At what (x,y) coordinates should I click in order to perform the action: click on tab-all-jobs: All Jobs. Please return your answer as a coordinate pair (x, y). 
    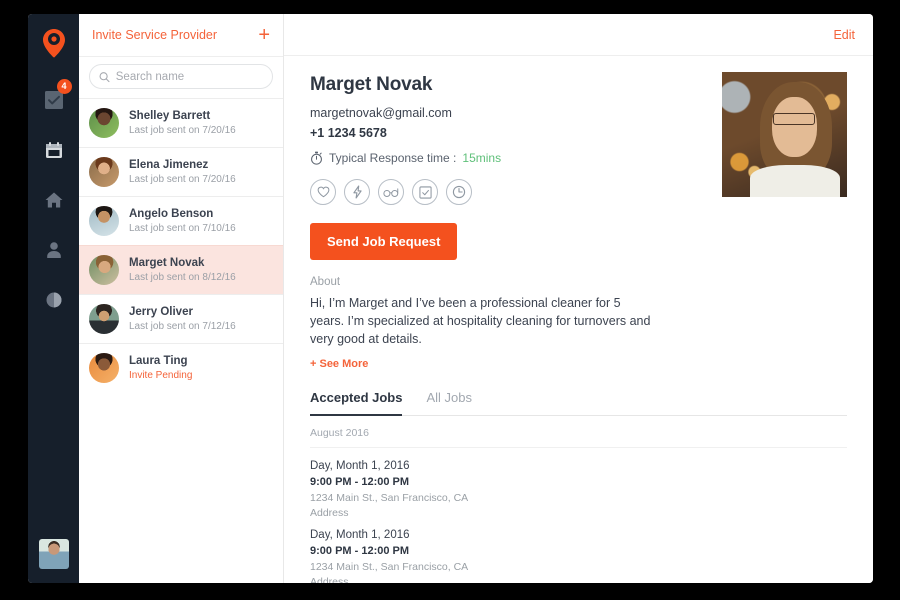
    Looking at the image, I should click on (449, 402).